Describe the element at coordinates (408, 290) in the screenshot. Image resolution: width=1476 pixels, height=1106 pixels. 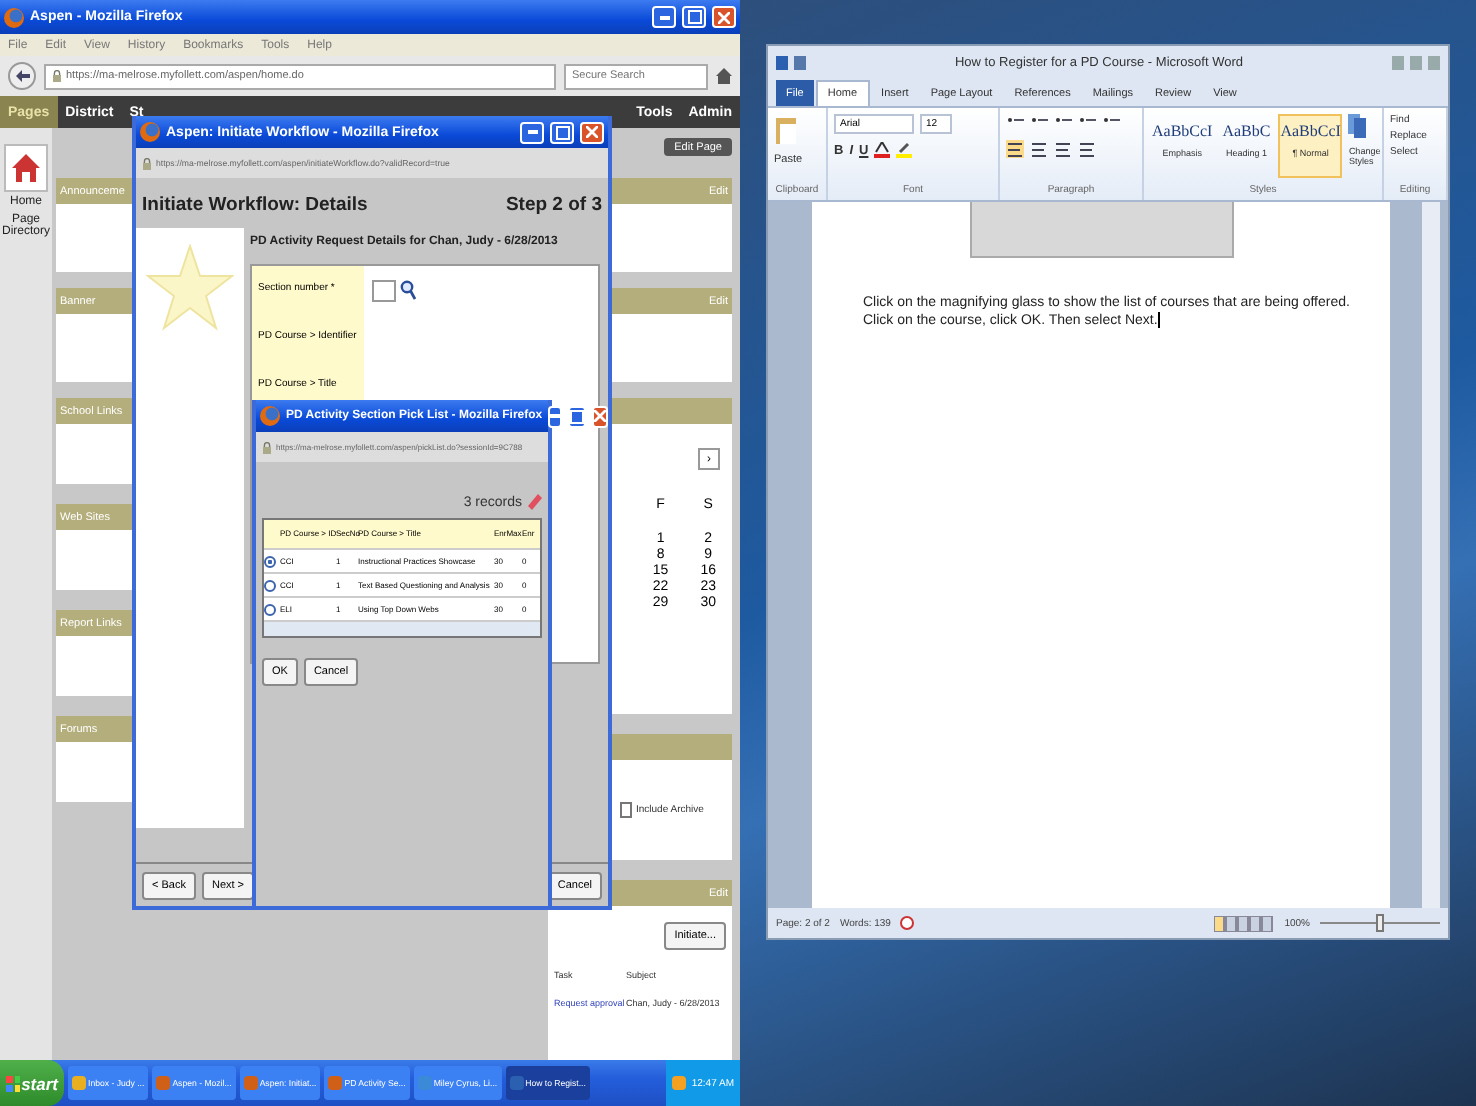
I see `search-icon` at that location.